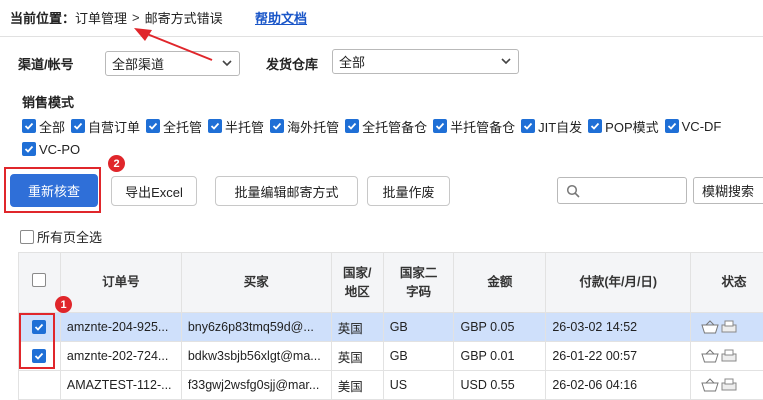  What do you see at coordinates (560, 127) in the screenshot?
I see `mode-label: JIT自发` at bounding box center [560, 127].